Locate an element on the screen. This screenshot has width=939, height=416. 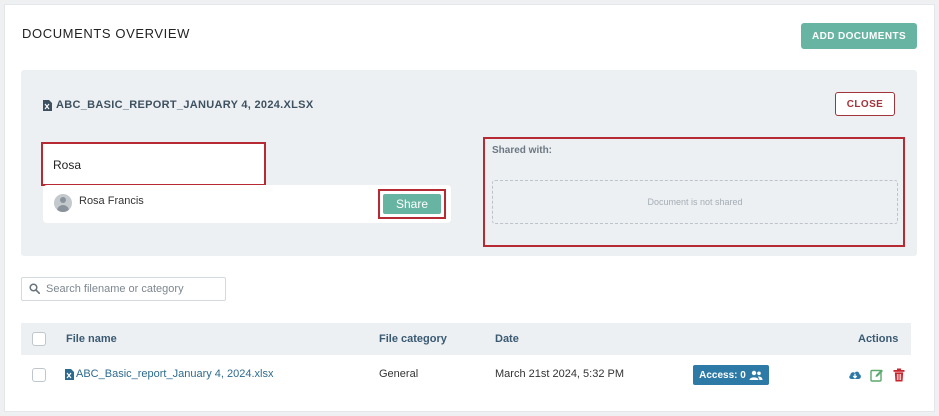
access-label: Access: 0 is located at coordinates (722, 375).